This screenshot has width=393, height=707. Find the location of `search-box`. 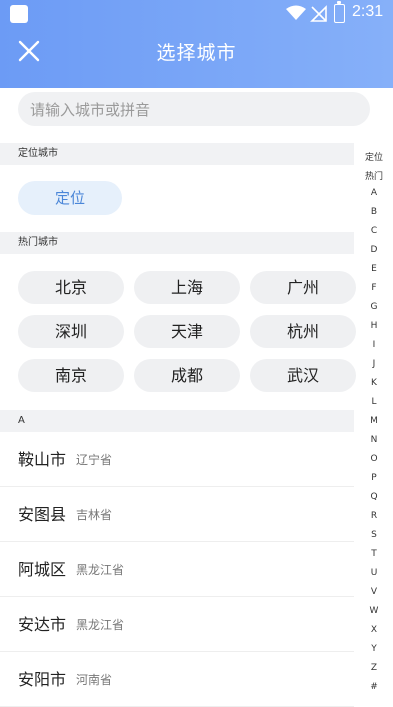

search-box is located at coordinates (194, 110).